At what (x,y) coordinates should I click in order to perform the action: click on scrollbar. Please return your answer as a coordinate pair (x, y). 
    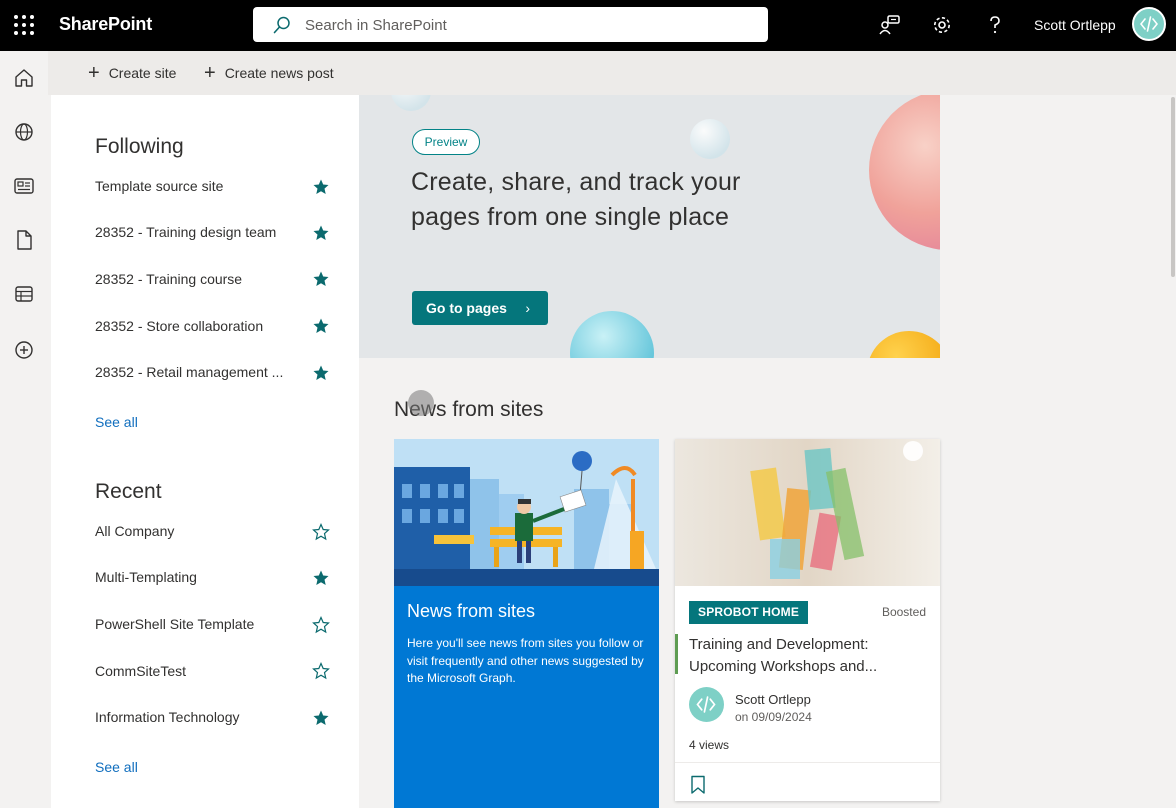
    Looking at the image, I should click on (1172, 451).